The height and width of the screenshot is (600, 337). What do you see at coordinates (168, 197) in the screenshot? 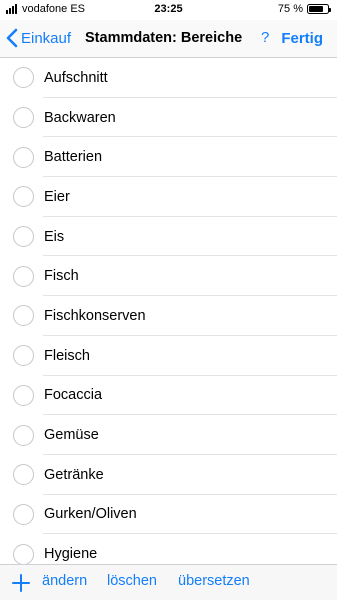
I see `list-item: Eier` at bounding box center [168, 197].